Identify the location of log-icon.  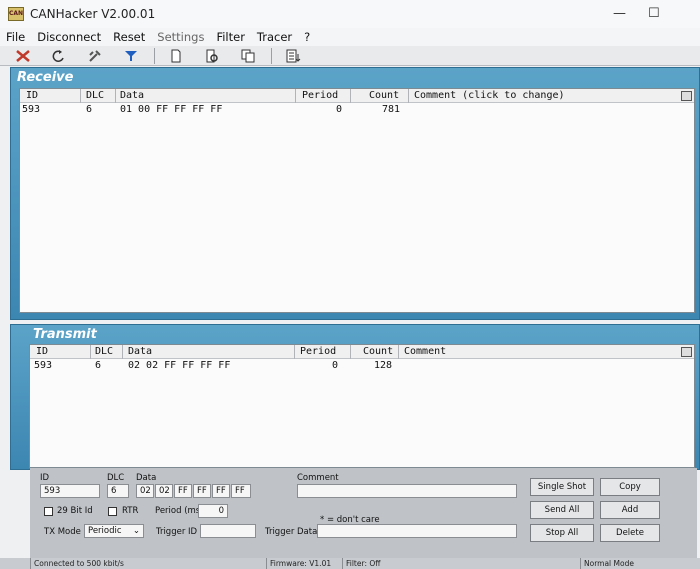
(293, 56).